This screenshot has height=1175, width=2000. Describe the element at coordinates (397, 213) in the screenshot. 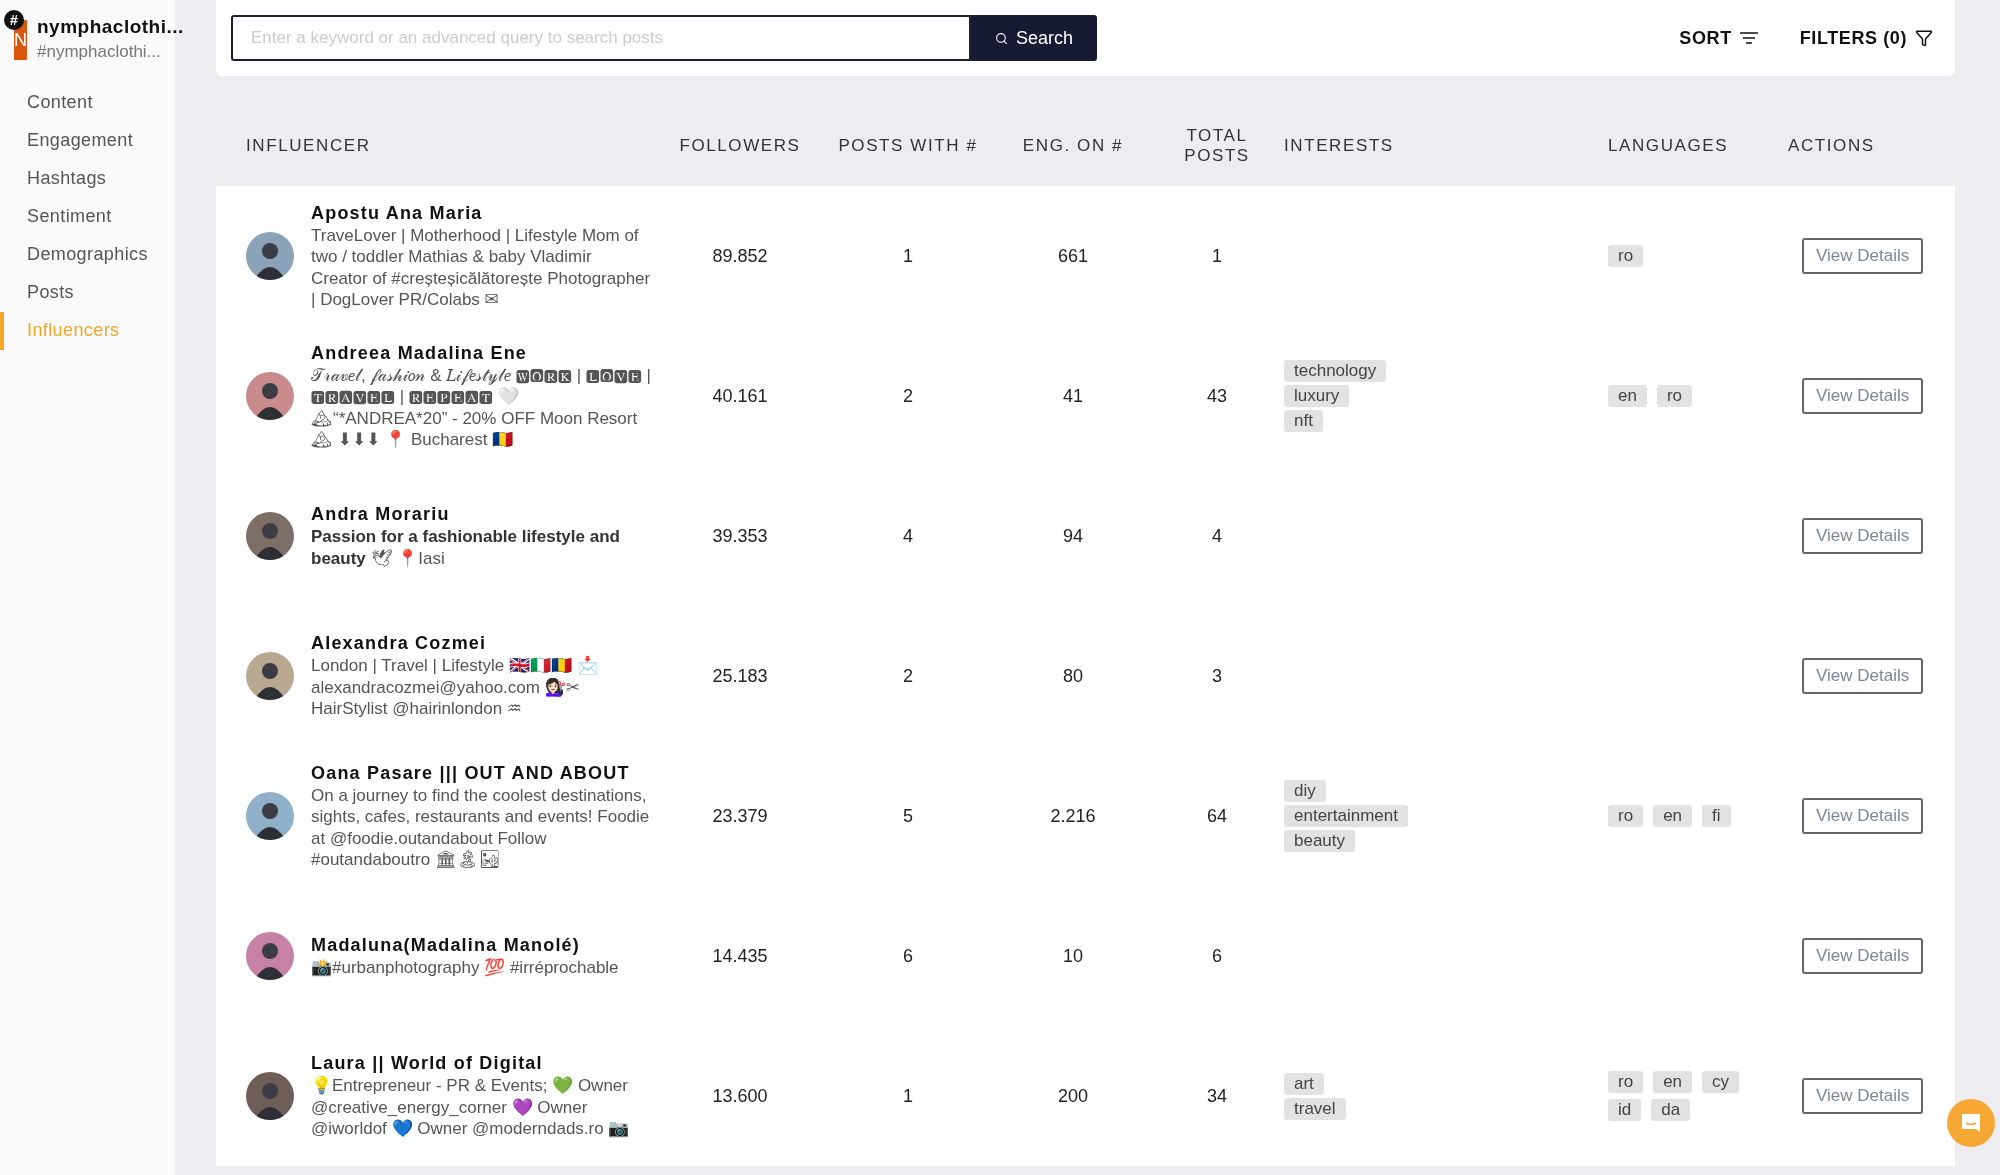

I see `influencer-name: Apostu Ana Maria` at that location.